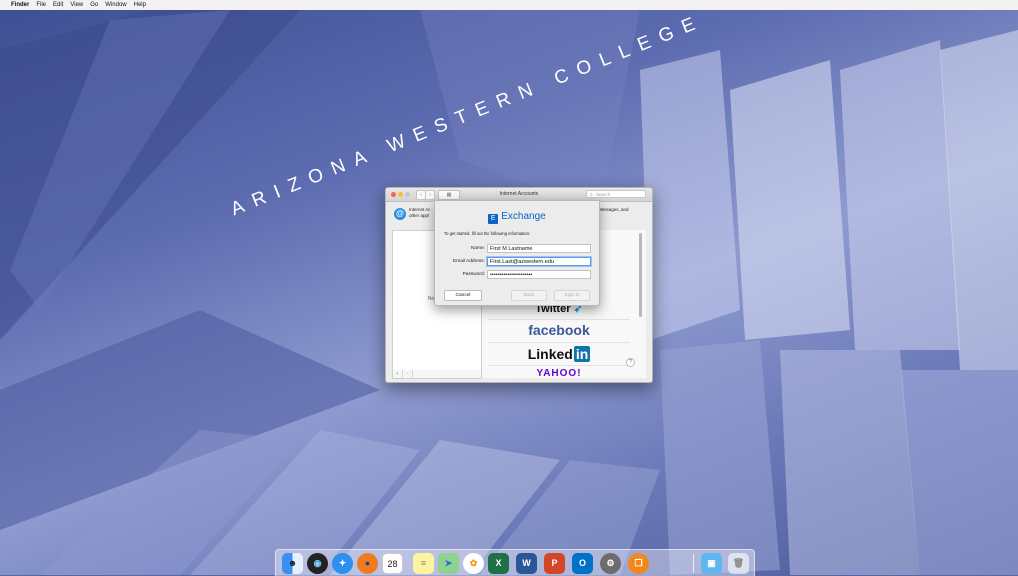 The height and width of the screenshot is (576, 1018). Describe the element at coordinates (292, 563) in the screenshot. I see `finder-icon: ☻` at that location.